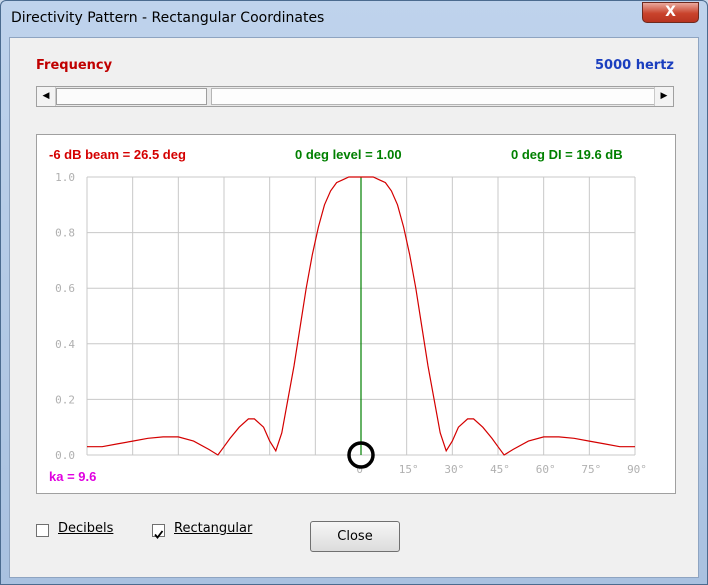 This screenshot has width=708, height=585. I want to click on scroll-left-arrow-icon: ◀, so click(46, 96).